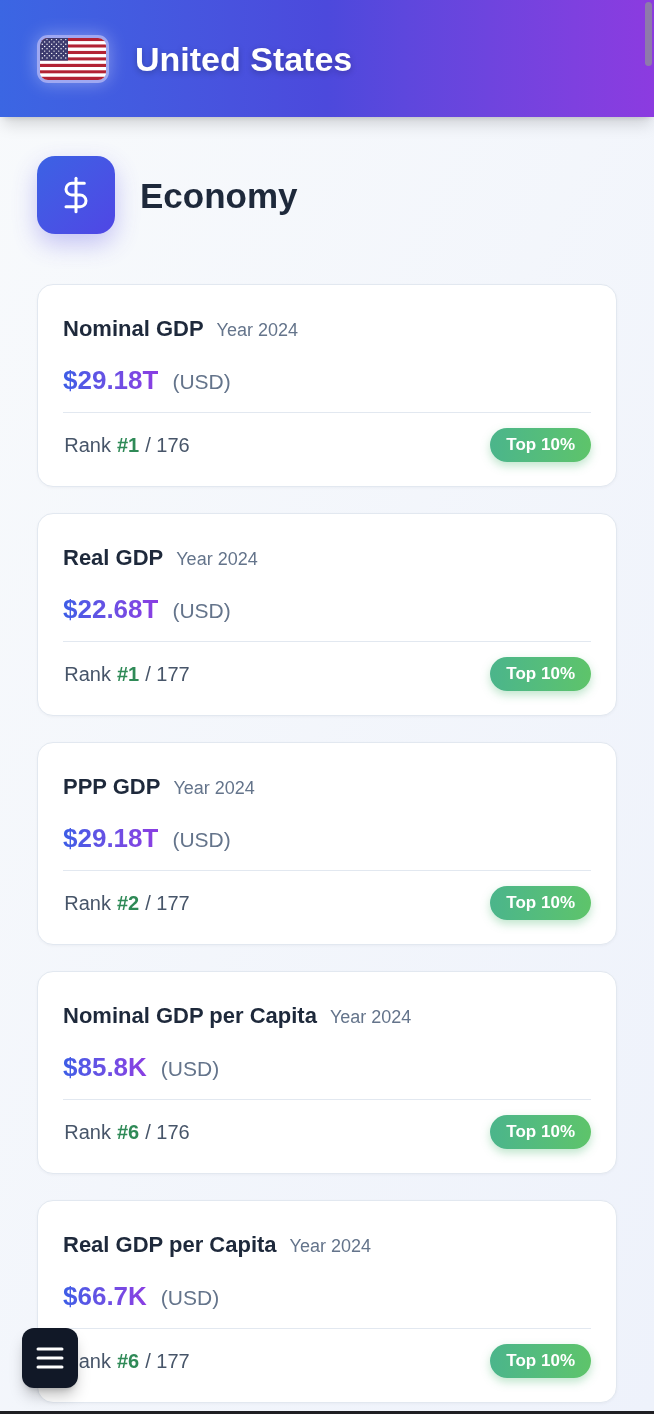  I want to click on flag-icon, so click(73, 58).